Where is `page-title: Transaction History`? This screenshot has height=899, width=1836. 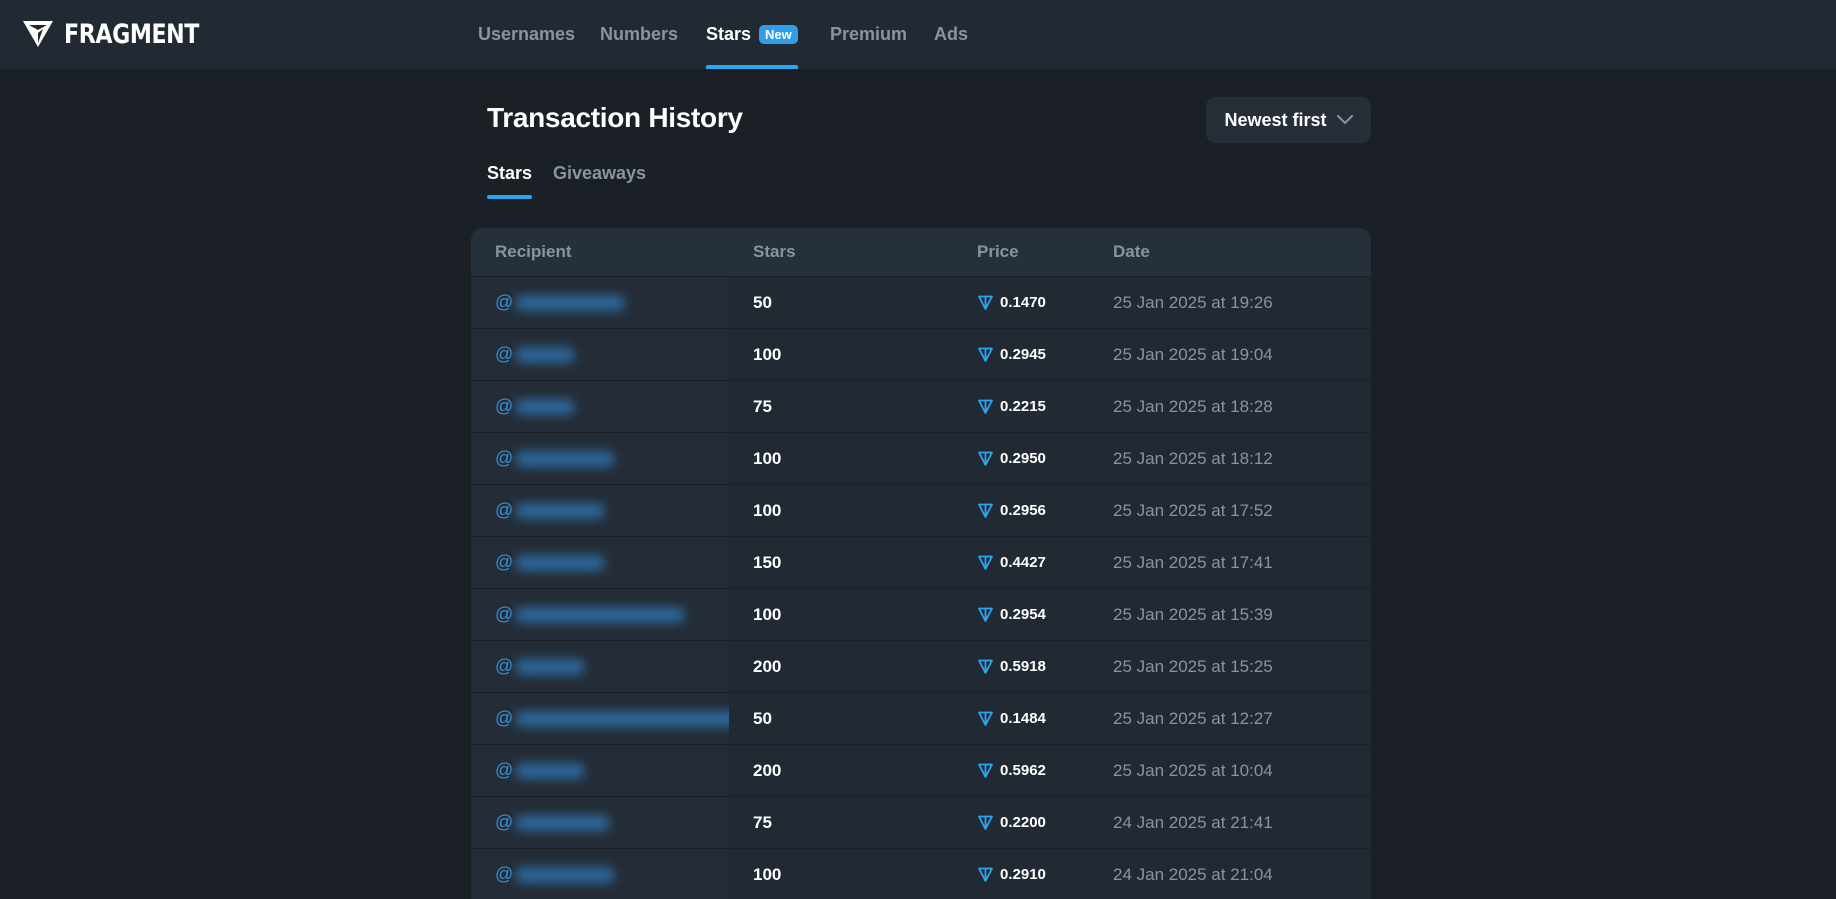
page-title: Transaction History is located at coordinates (615, 117).